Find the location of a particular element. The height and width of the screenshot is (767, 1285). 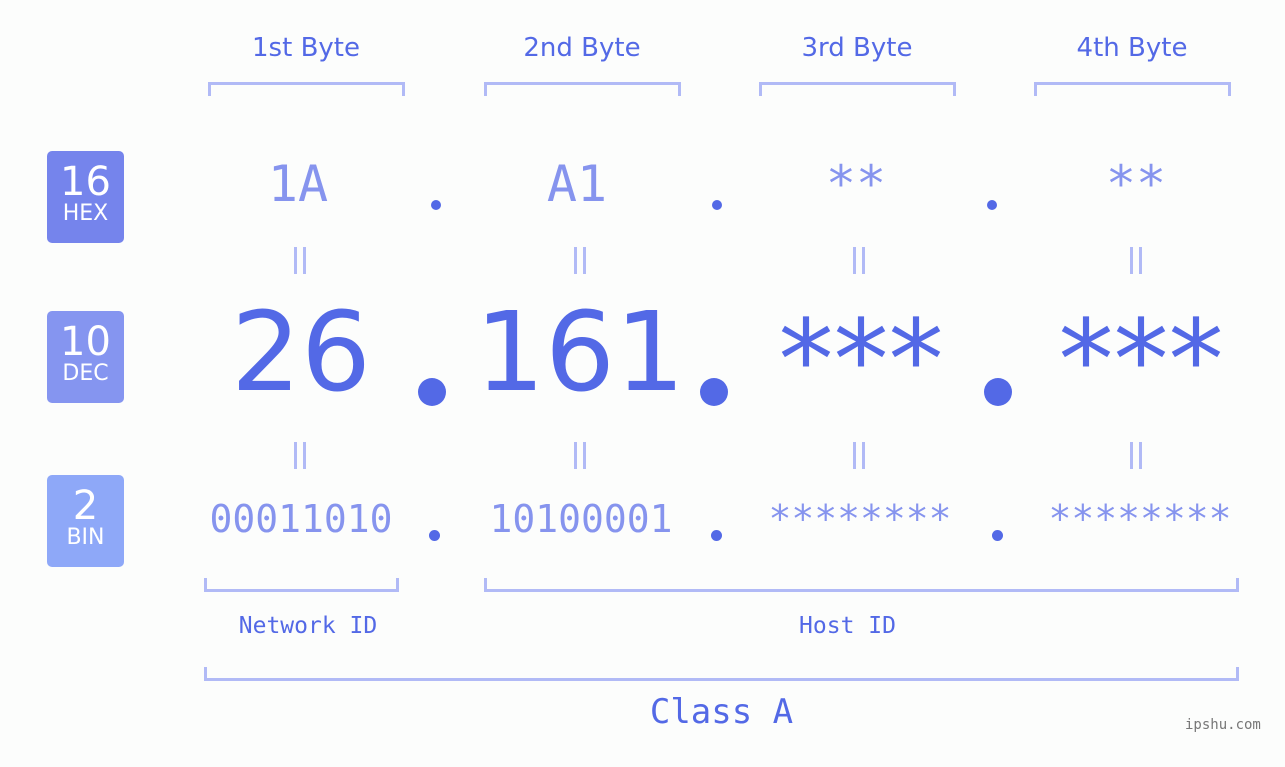

hex-badge-number: 16 is located at coordinates (85, 182).